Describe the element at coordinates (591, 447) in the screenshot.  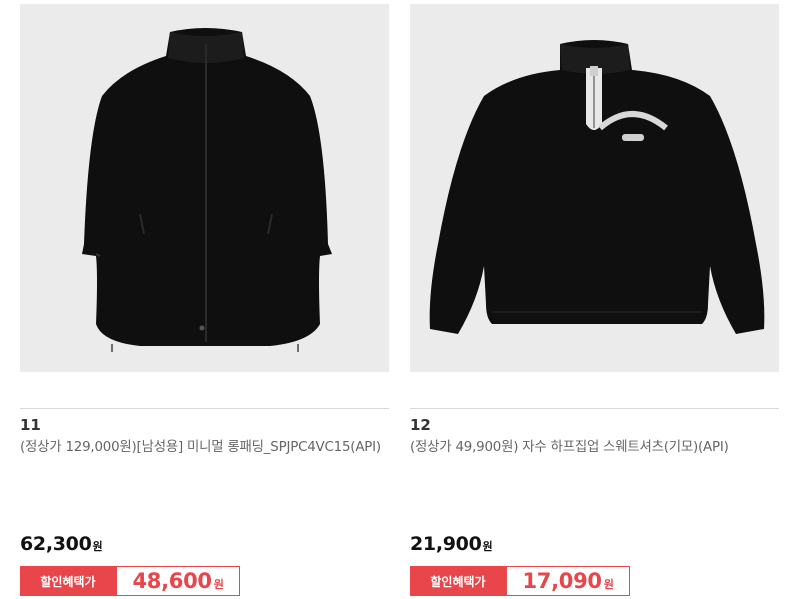
I see `product-name: (정상가 49,900원) 자수 하프집업 스웨트셔츠(기모)(API)` at that location.